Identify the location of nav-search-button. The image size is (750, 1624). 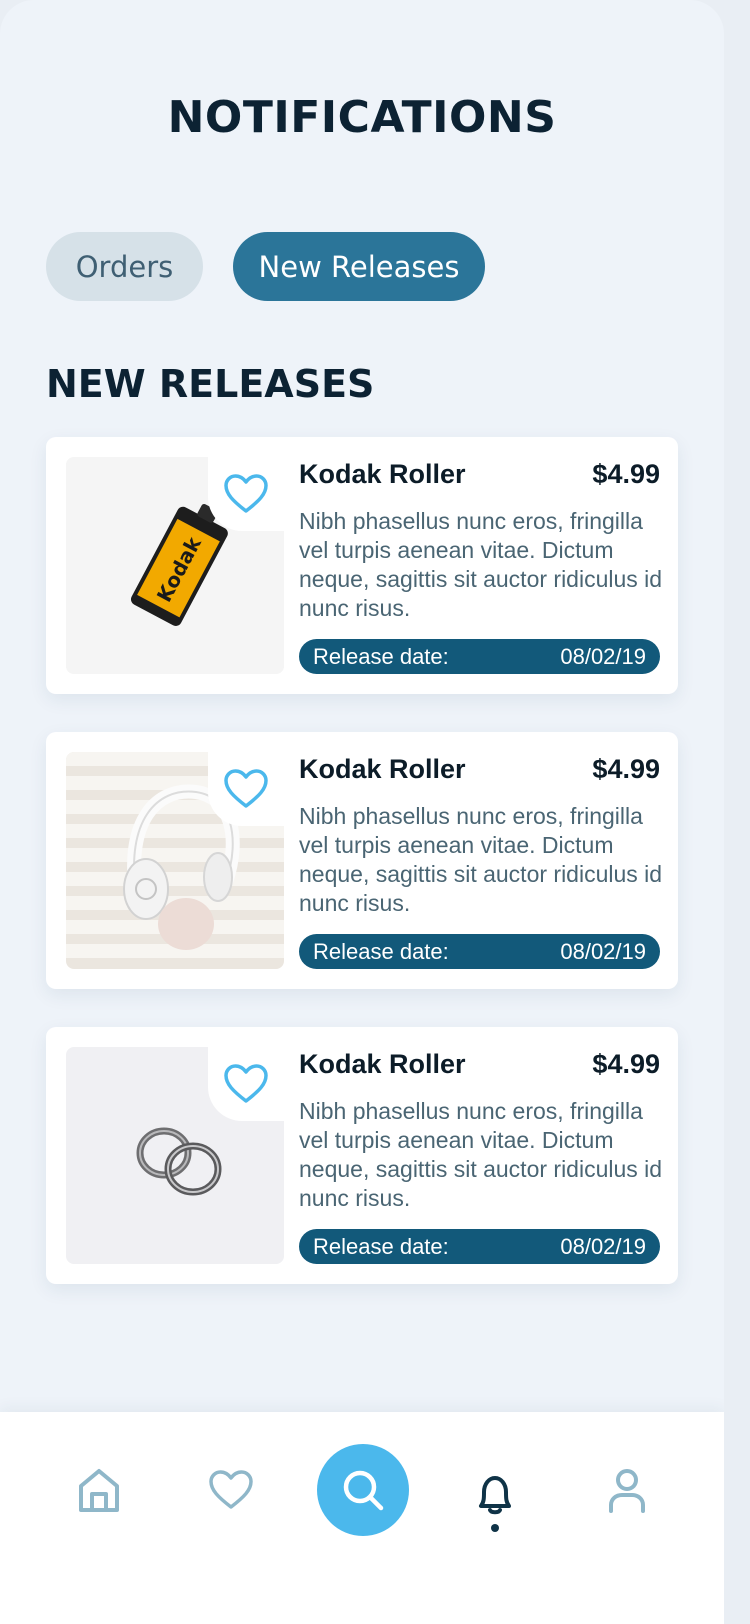
(363, 1490).